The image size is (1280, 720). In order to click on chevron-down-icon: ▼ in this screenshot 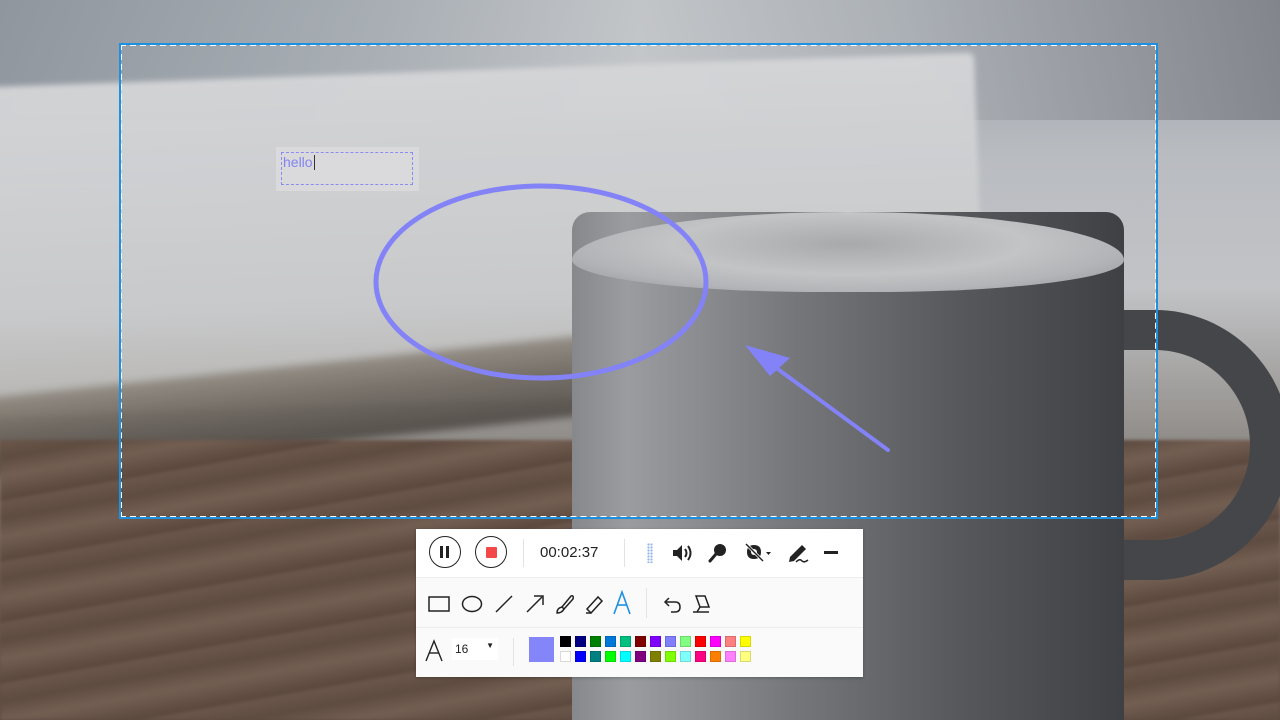, I will do `click(490, 645)`.